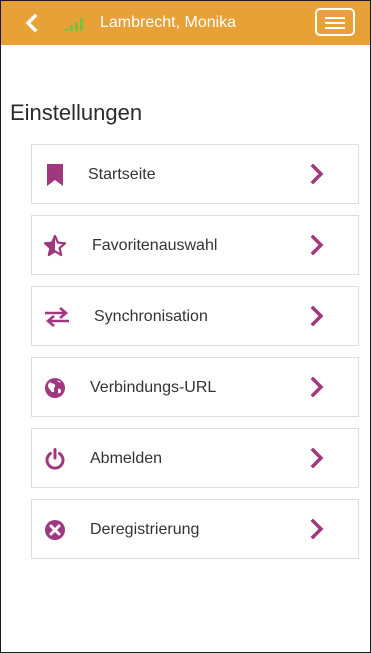 This screenshot has width=371, height=653. I want to click on star-icon, so click(55, 246).